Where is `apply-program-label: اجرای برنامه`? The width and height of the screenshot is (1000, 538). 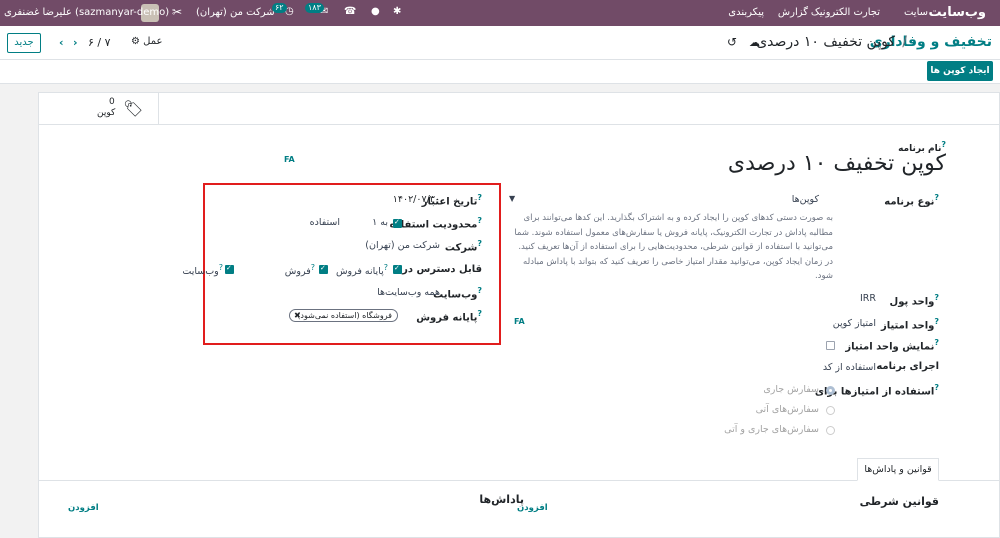 apply-program-label: اجرای برنامه is located at coordinates (907, 366).